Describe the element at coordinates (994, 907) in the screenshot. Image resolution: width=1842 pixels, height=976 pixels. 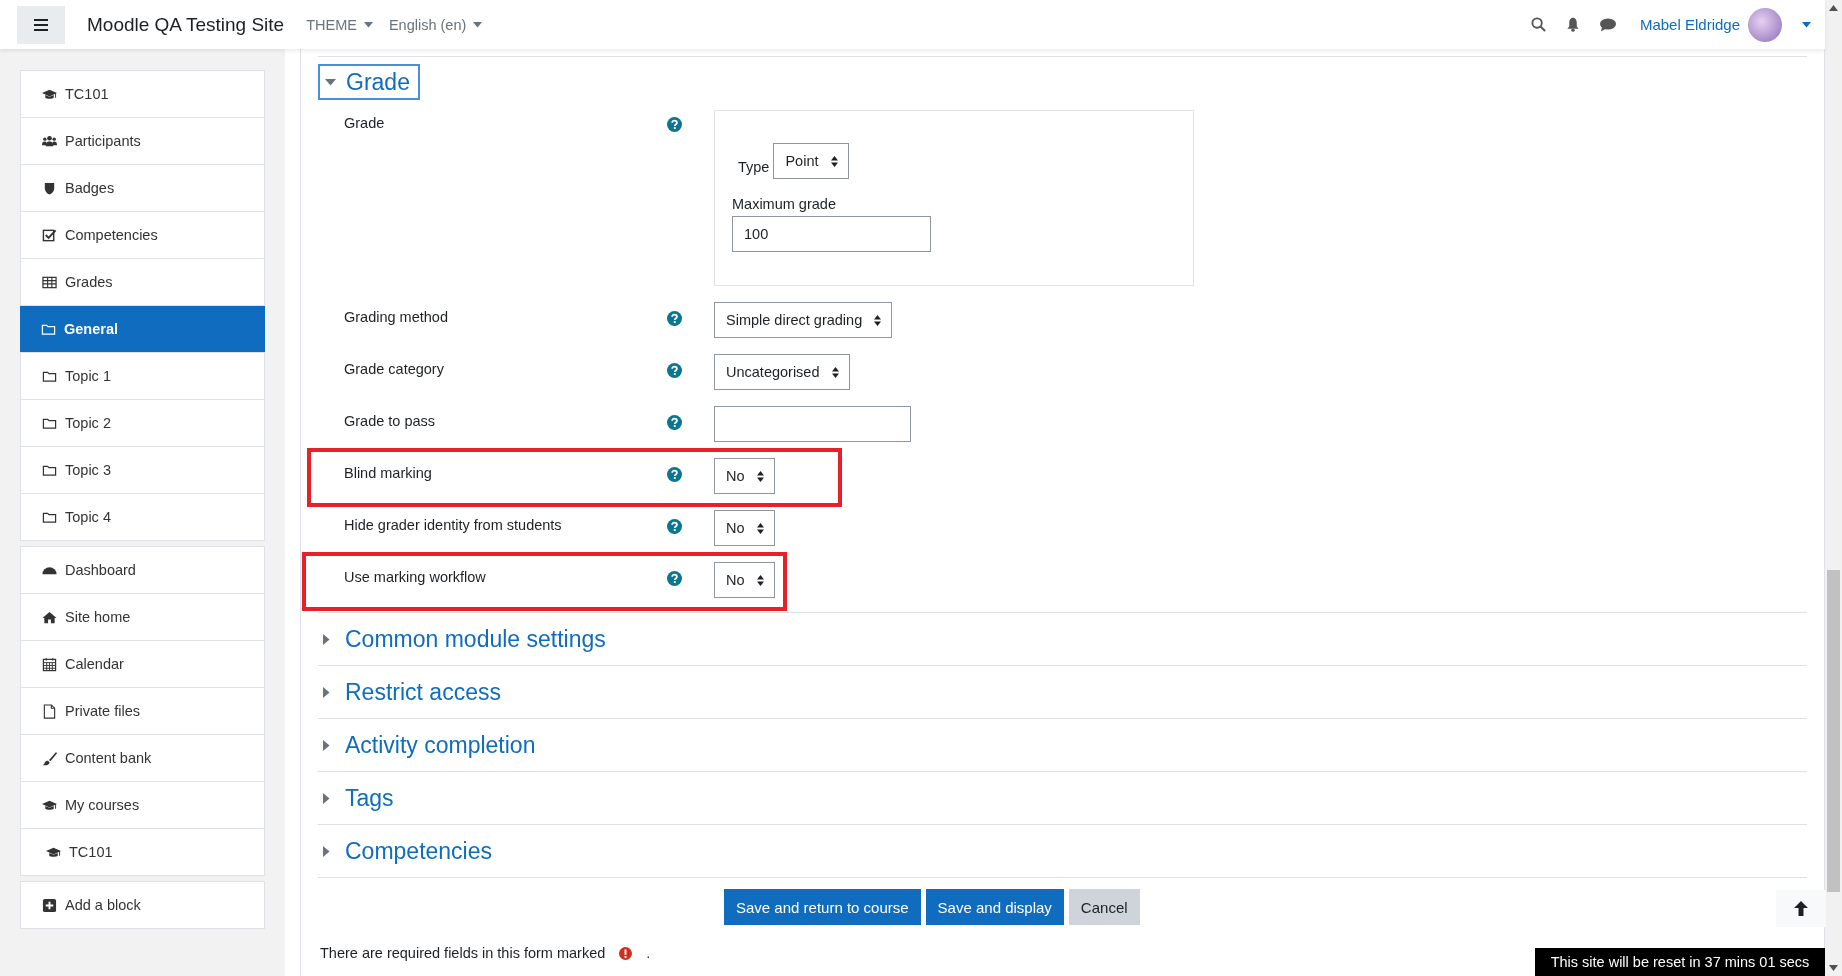
I see `submit-button: Save and display` at that location.